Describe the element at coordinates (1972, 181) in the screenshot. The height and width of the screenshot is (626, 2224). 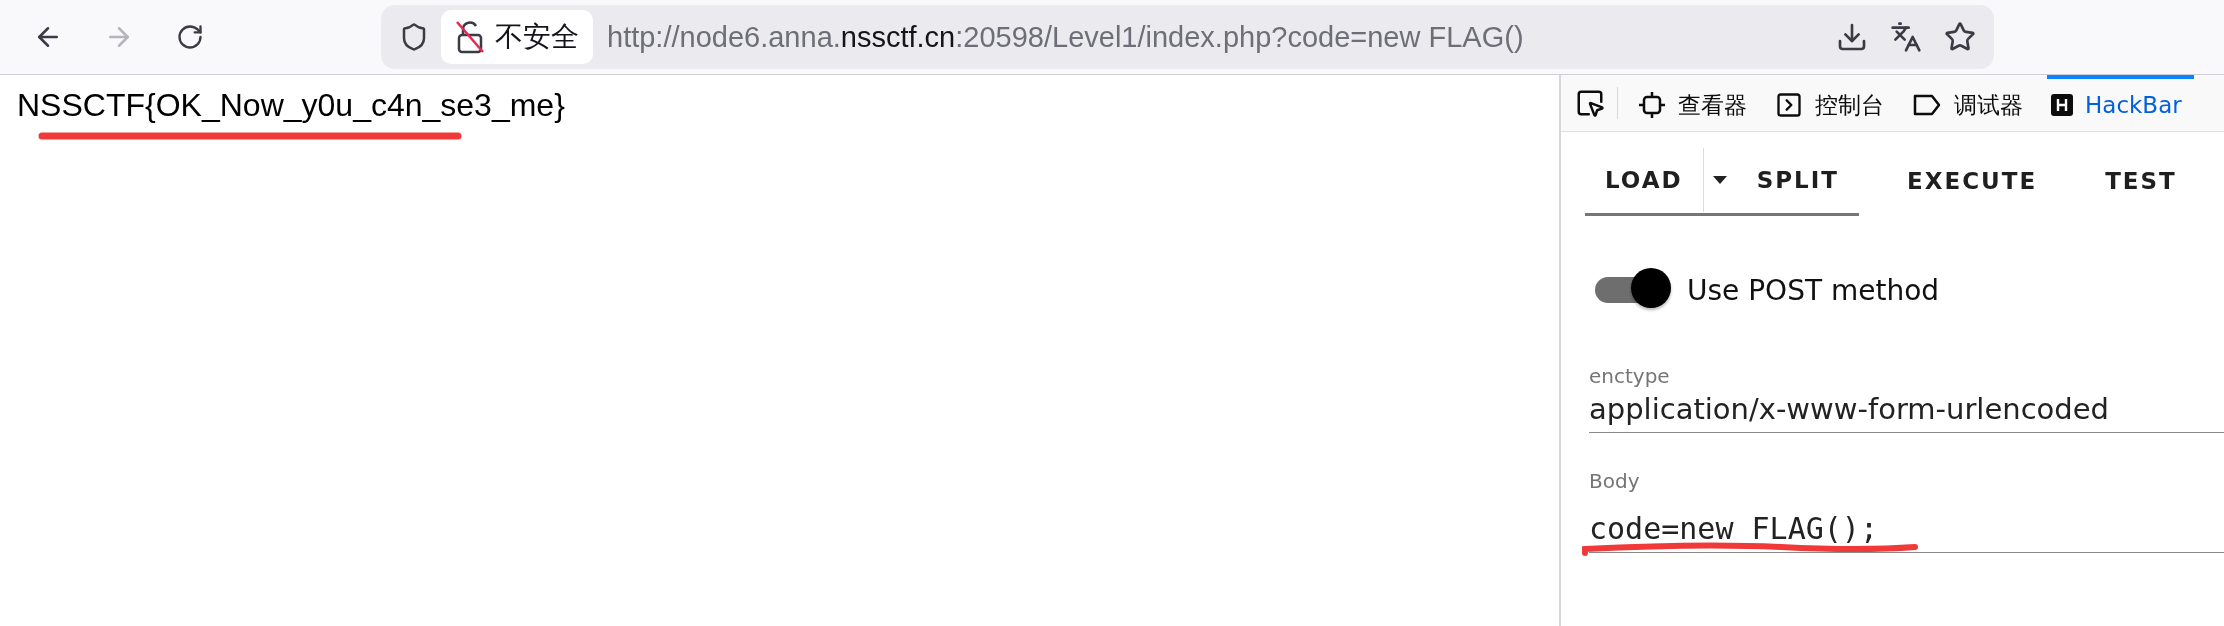
I see `execute-button: EXECUTE` at that location.